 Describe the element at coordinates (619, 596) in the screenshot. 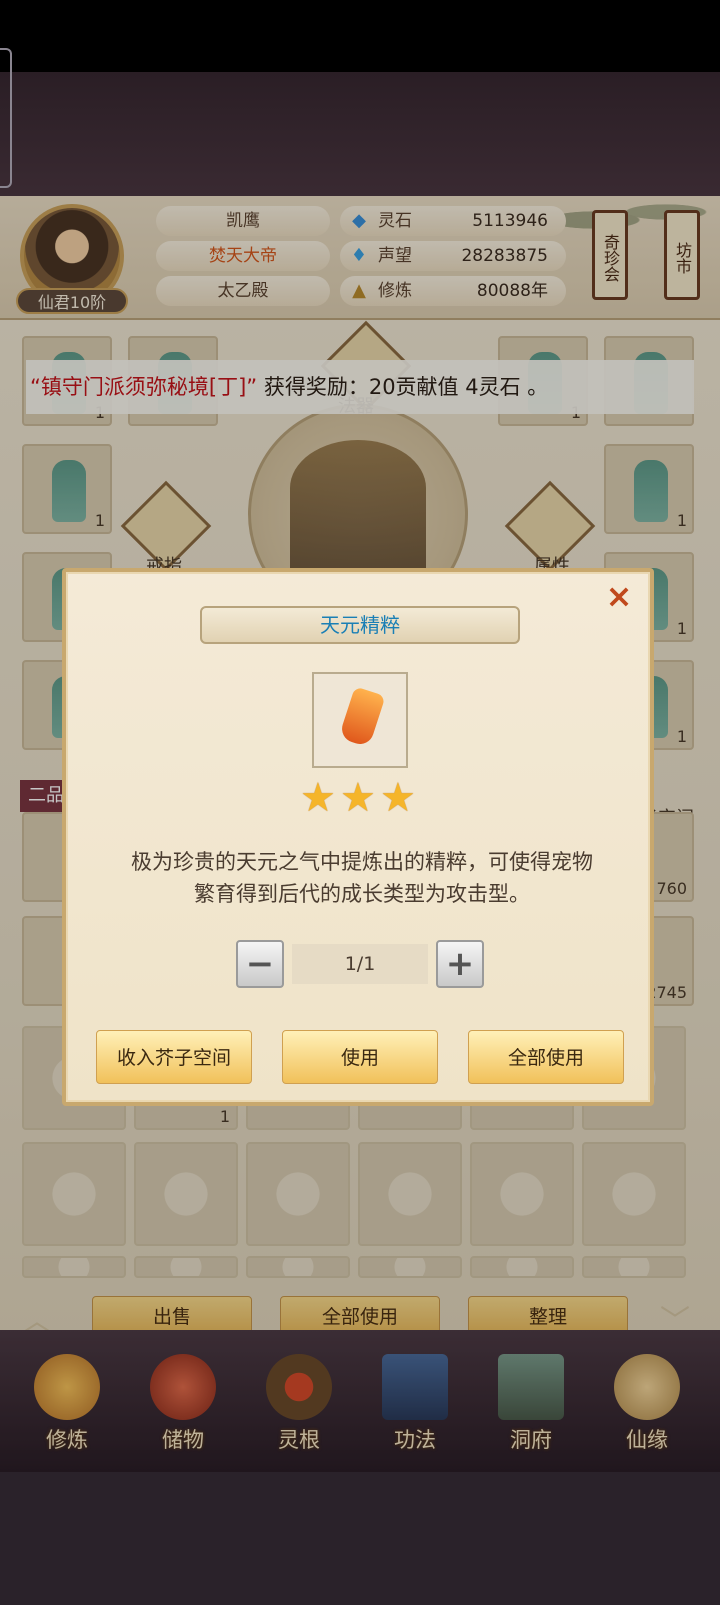

I see `close-icon: ×` at that location.